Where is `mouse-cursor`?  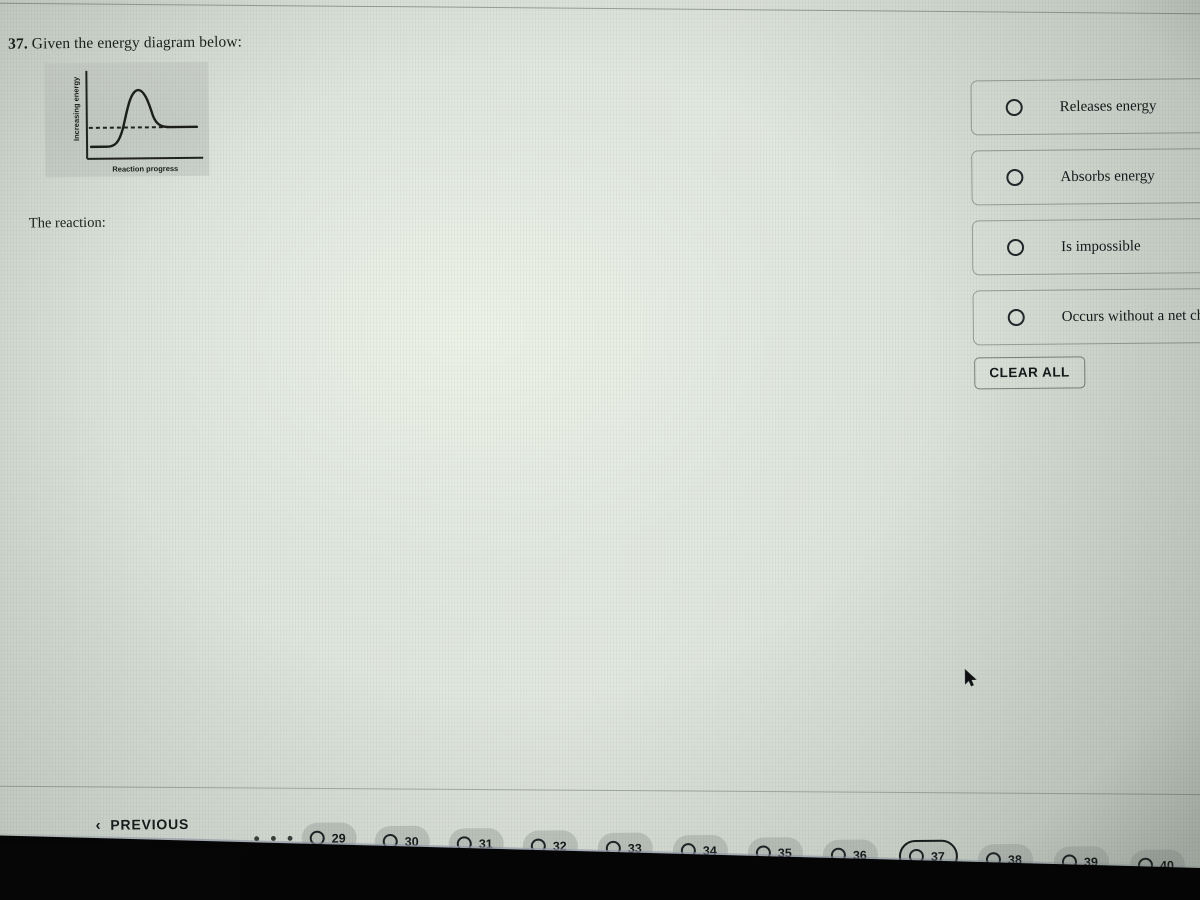 mouse-cursor is located at coordinates (971, 678).